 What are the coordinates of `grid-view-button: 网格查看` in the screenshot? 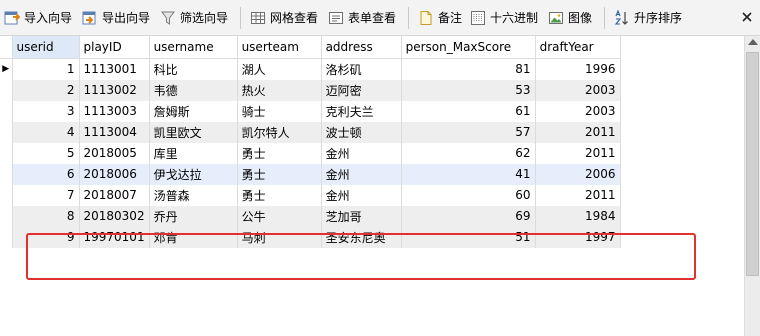 It's located at (284, 18).